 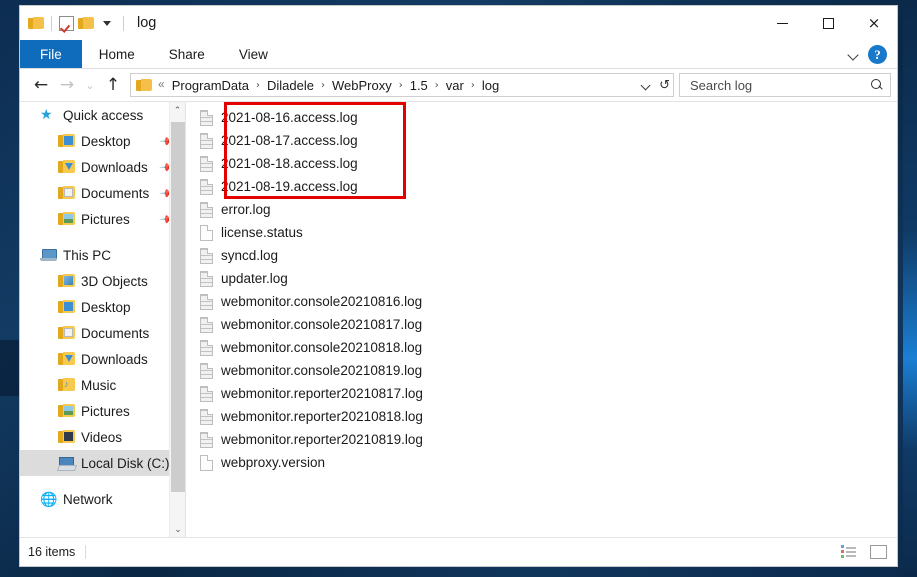 I want to click on minimize-icon, so click(x=782, y=23).